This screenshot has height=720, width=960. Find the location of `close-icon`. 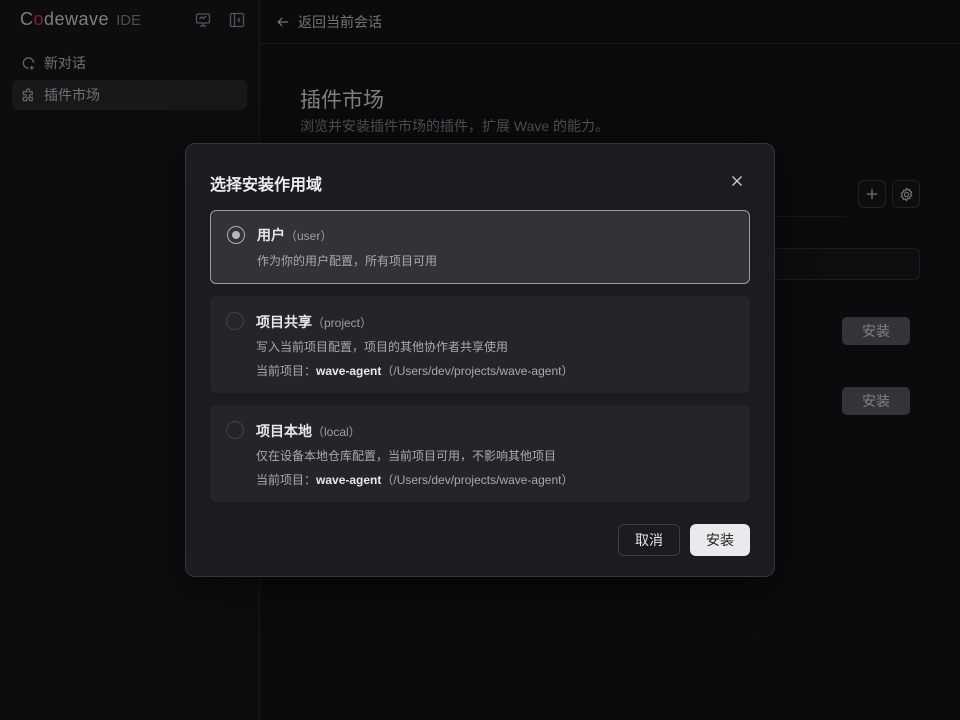

close-icon is located at coordinates (737, 181).